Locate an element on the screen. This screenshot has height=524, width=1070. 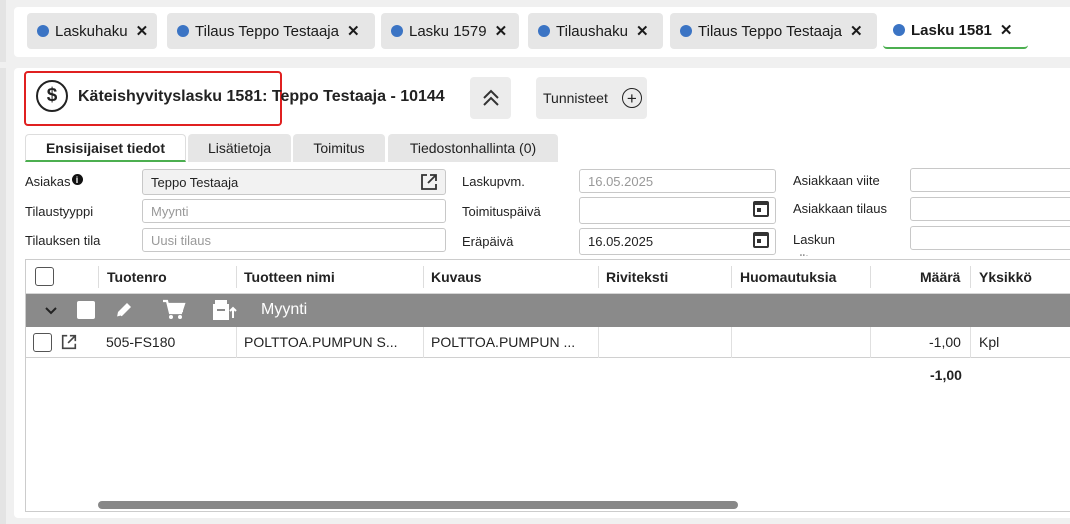
col-kuvaus: Kuvaus is located at coordinates (456, 277).